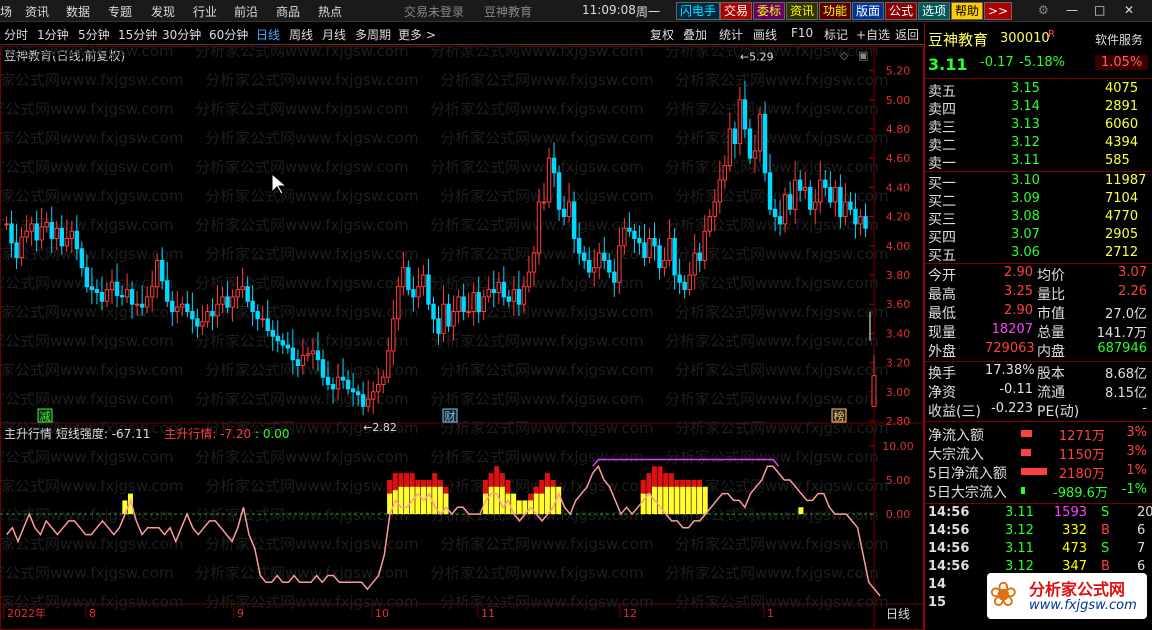 This screenshot has height=630, width=1152. I want to click on event-marker: 榜, so click(839, 415).